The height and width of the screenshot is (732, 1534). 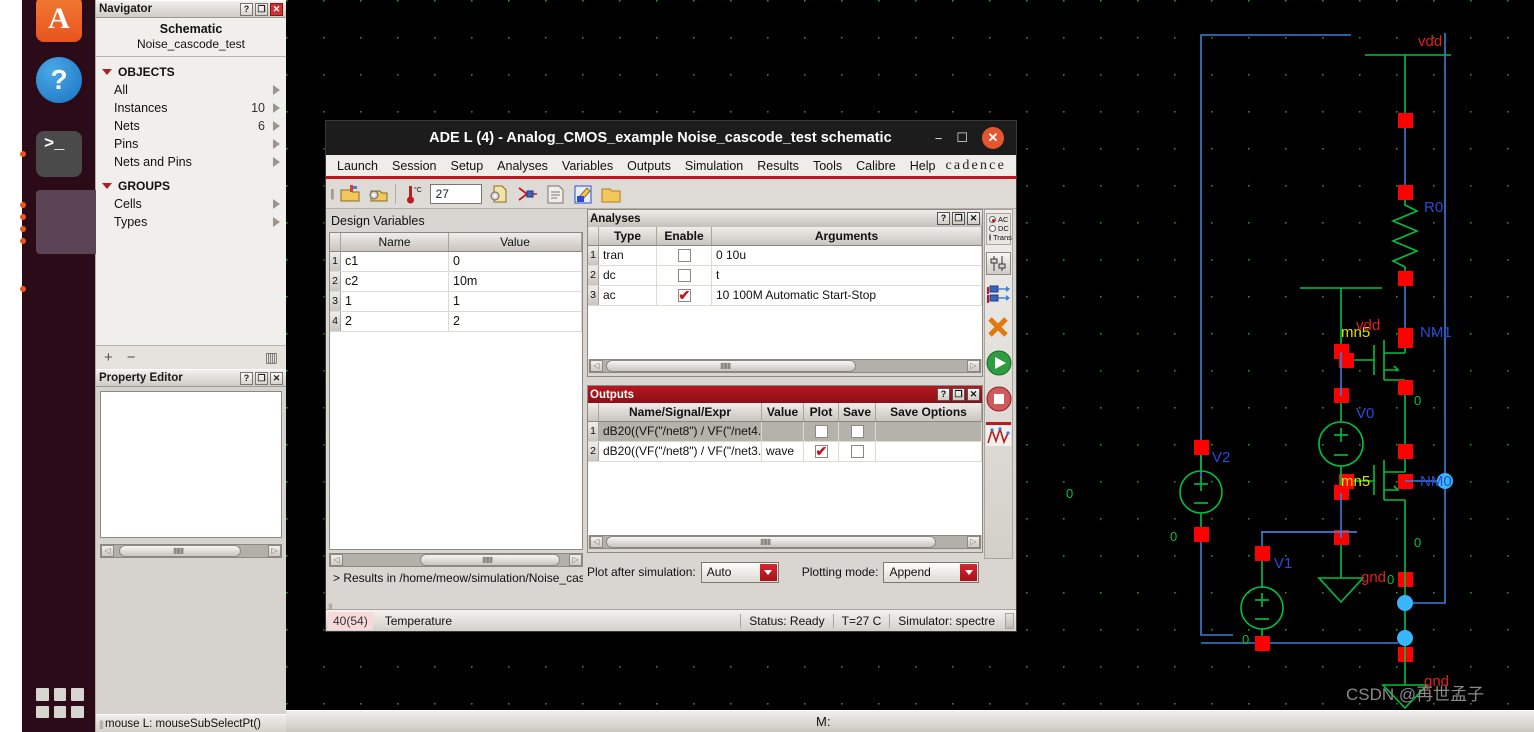 What do you see at coordinates (51, 154) in the screenshot?
I see `terminal-icon: >_` at bounding box center [51, 154].